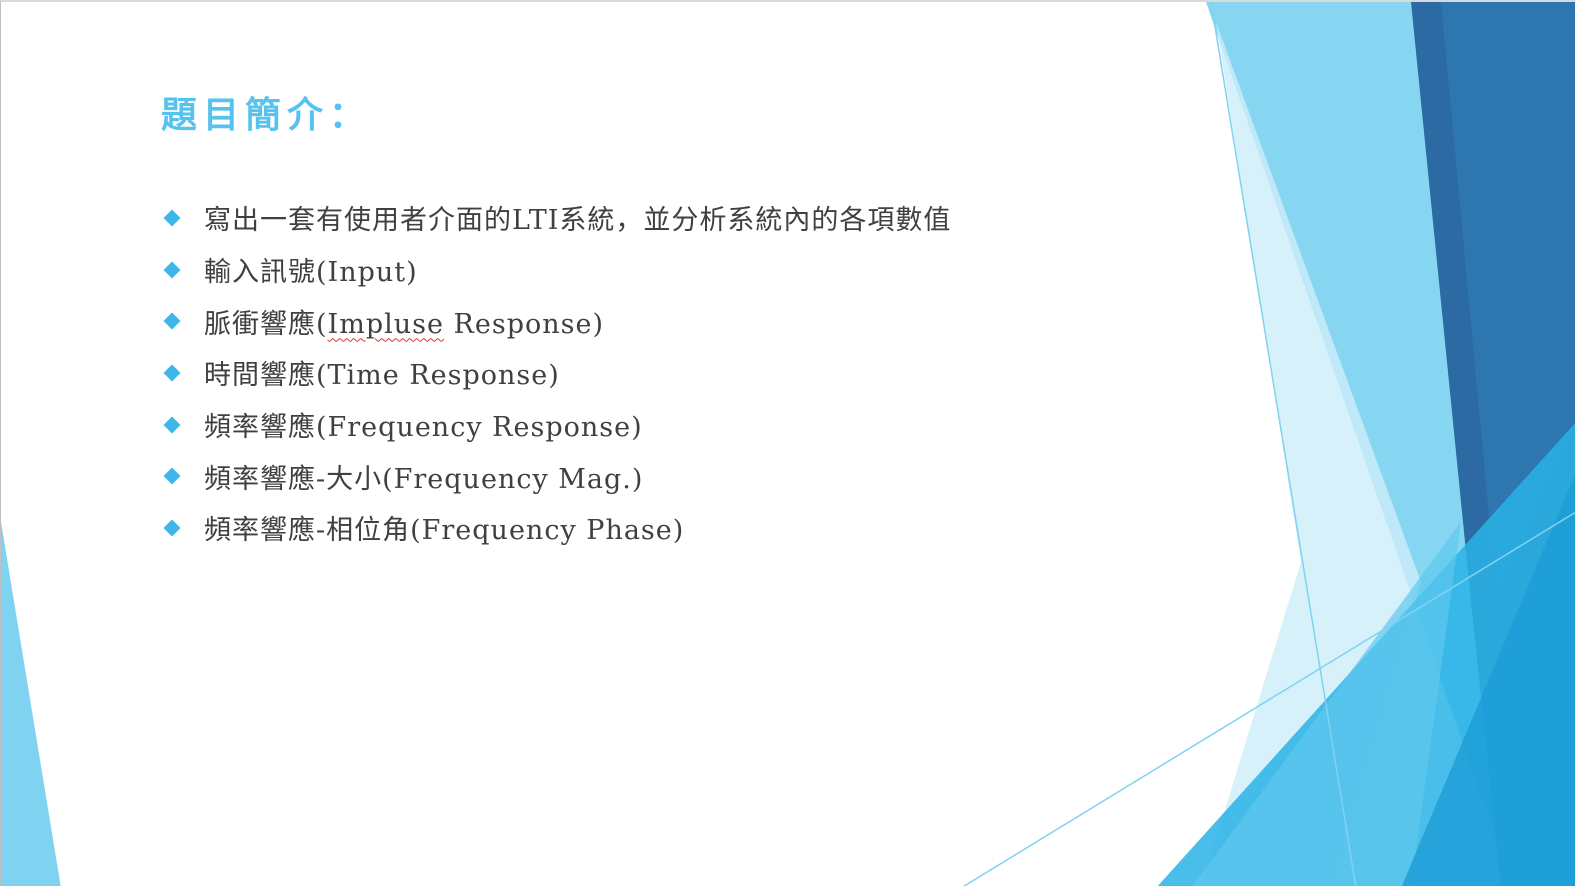 The image size is (1575, 886). Describe the element at coordinates (382, 376) in the screenshot. I see `bullet-text: 時間響應(Time Response)` at that location.